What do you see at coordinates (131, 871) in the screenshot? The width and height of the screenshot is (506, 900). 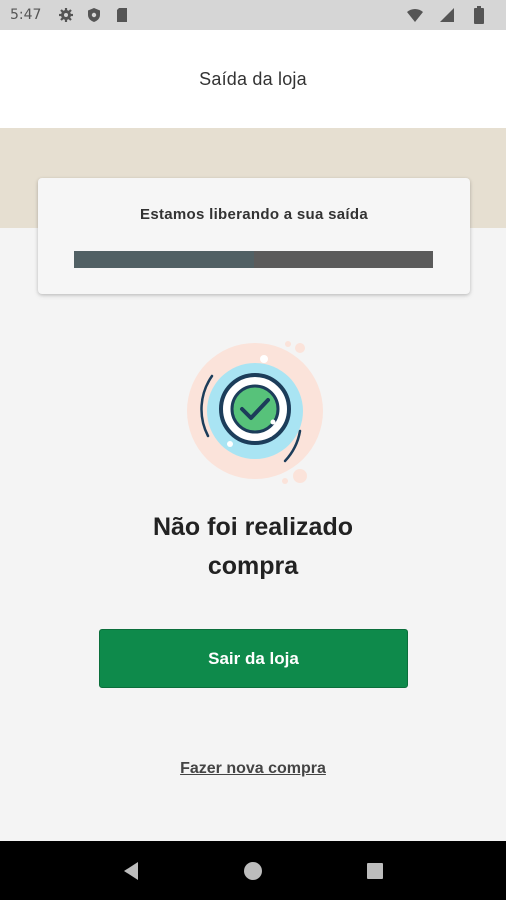 I see `back-icon` at bounding box center [131, 871].